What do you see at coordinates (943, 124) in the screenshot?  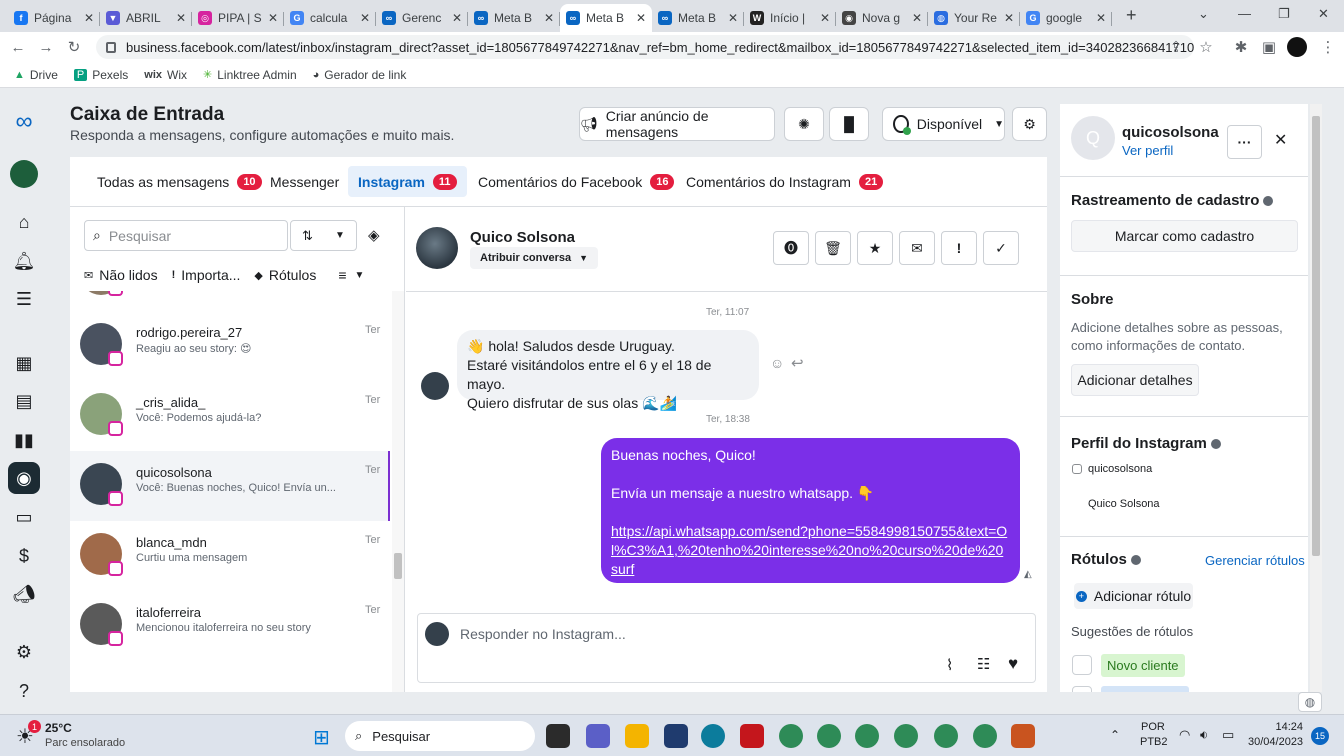 I see `availability-dropdown: Disponível ▼` at bounding box center [943, 124].